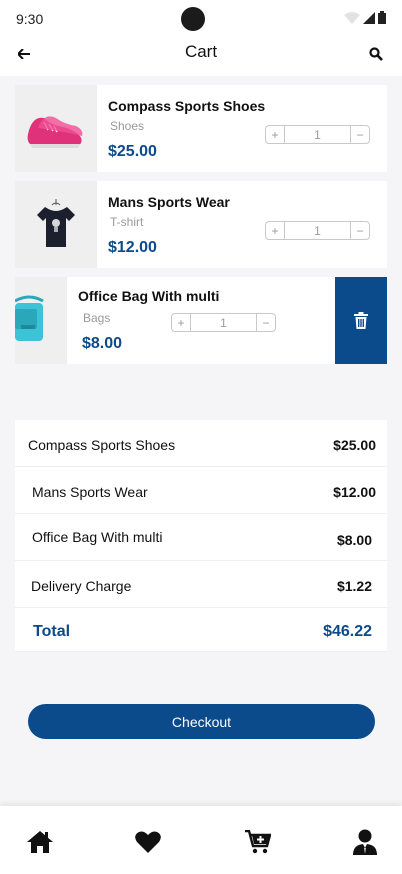 Image resolution: width=402 pixels, height=874 pixels. Describe the element at coordinates (201, 630) in the screenshot. I see `total-row: Total $46.22` at that location.